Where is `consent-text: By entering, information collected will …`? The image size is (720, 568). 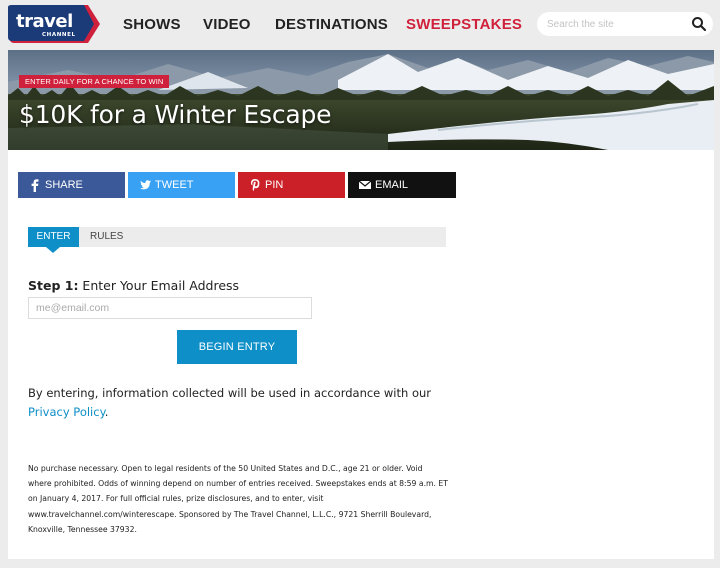
consent-text: By entering, information collected will … is located at coordinates (238, 403).